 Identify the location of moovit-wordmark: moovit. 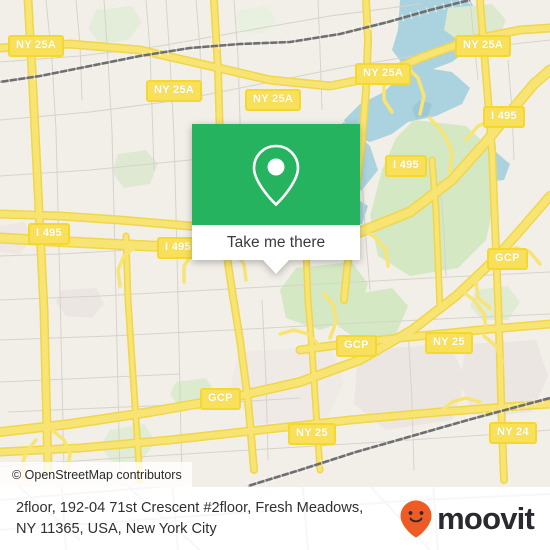
(486, 518).